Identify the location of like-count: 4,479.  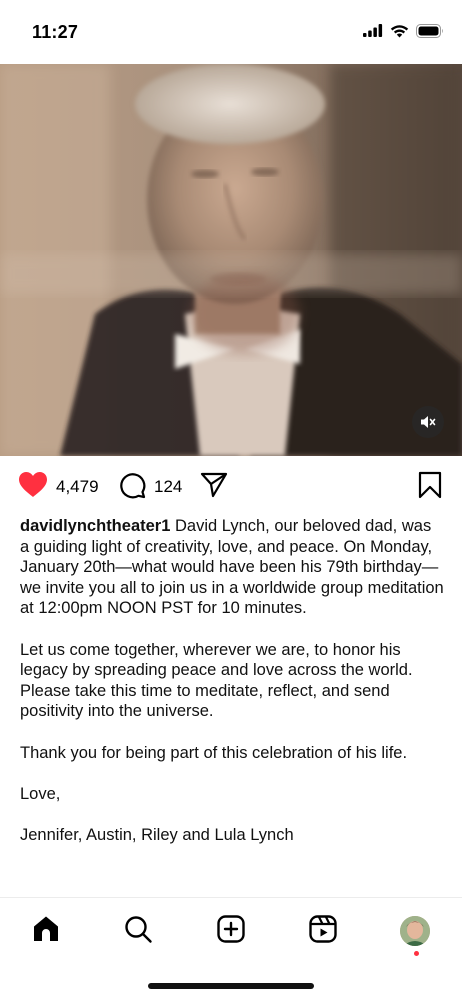
(77, 487).